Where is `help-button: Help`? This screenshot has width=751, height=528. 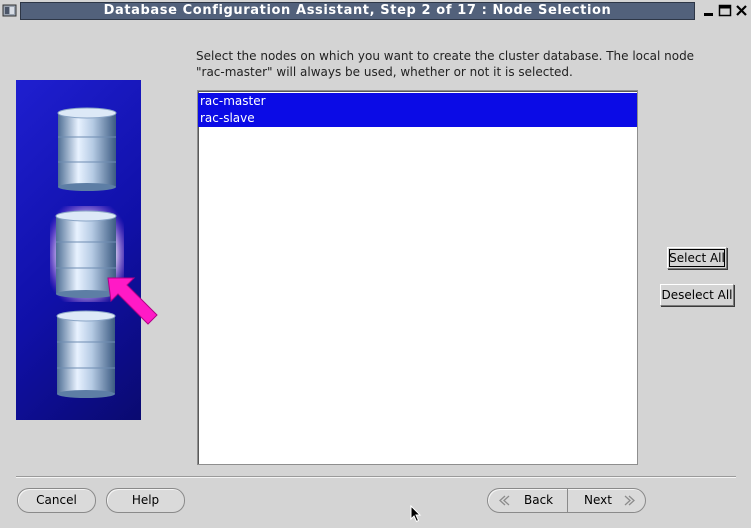
help-button: Help is located at coordinates (145, 500).